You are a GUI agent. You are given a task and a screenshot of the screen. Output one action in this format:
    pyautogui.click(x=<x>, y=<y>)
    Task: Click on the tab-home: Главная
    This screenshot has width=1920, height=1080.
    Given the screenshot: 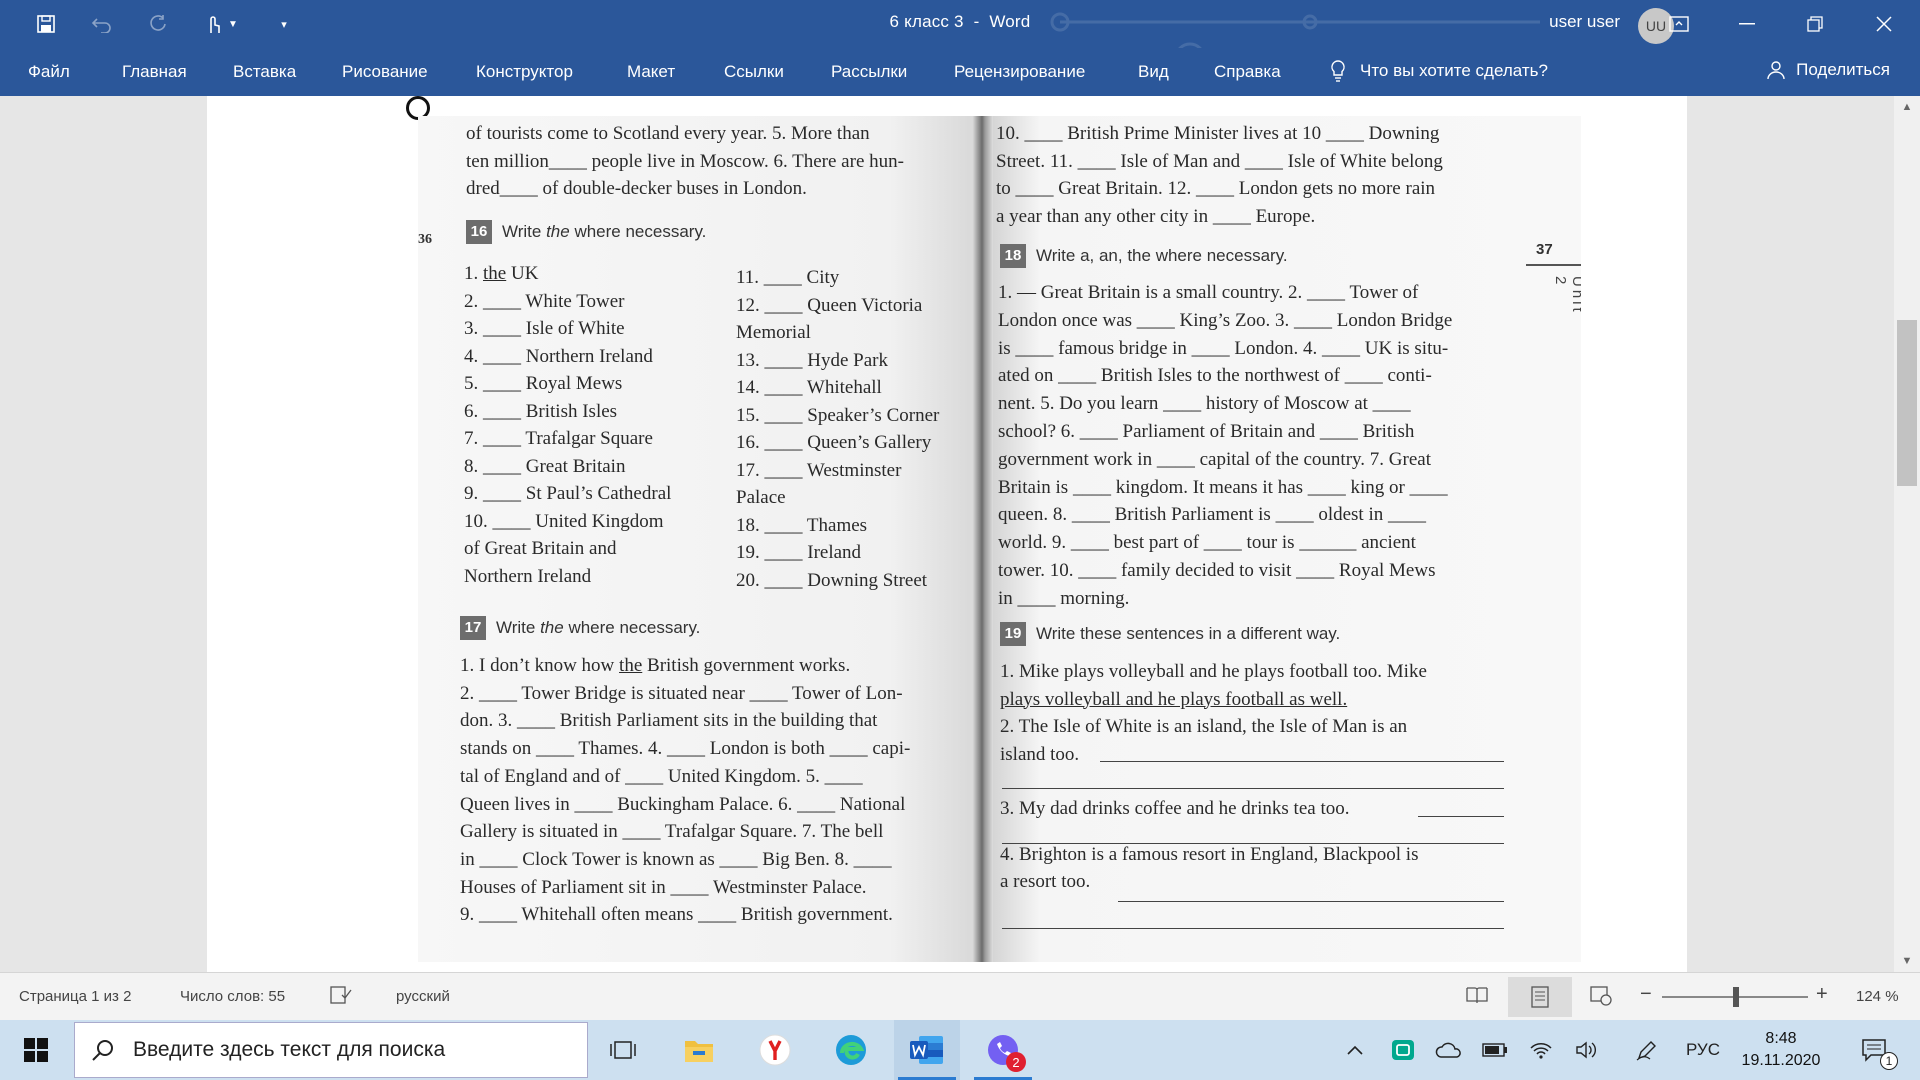 What is the action you would take?
    pyautogui.click(x=154, y=72)
    